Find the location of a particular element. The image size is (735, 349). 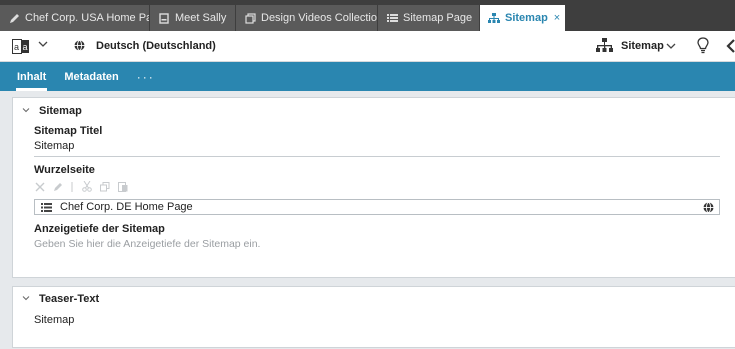

tab-label: Meet Sally is located at coordinates (201, 18).